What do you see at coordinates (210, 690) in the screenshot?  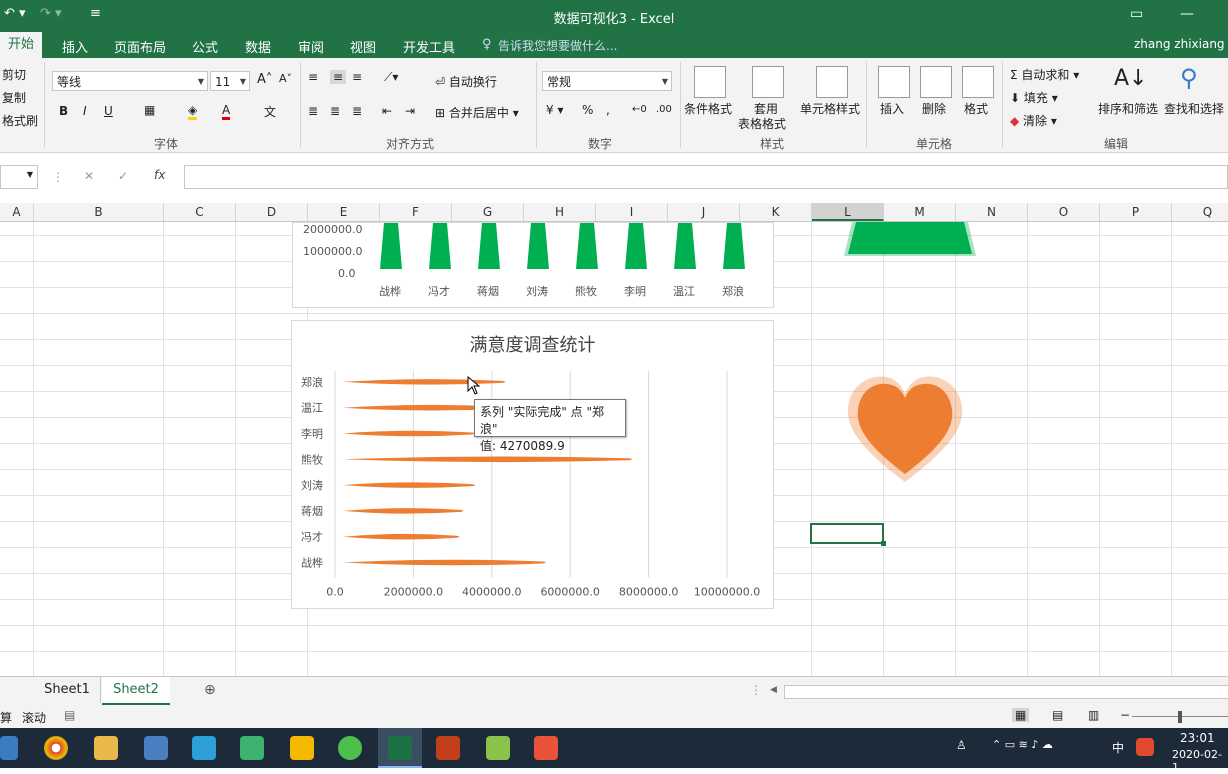 I see `add-sheet-icon: ⊕` at bounding box center [210, 690].